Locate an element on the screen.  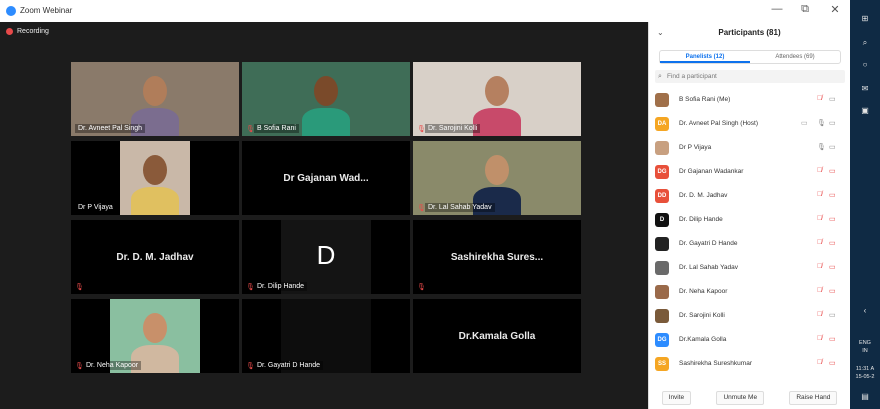
notifications-icon: ▤ is located at coordinates (865, 396).